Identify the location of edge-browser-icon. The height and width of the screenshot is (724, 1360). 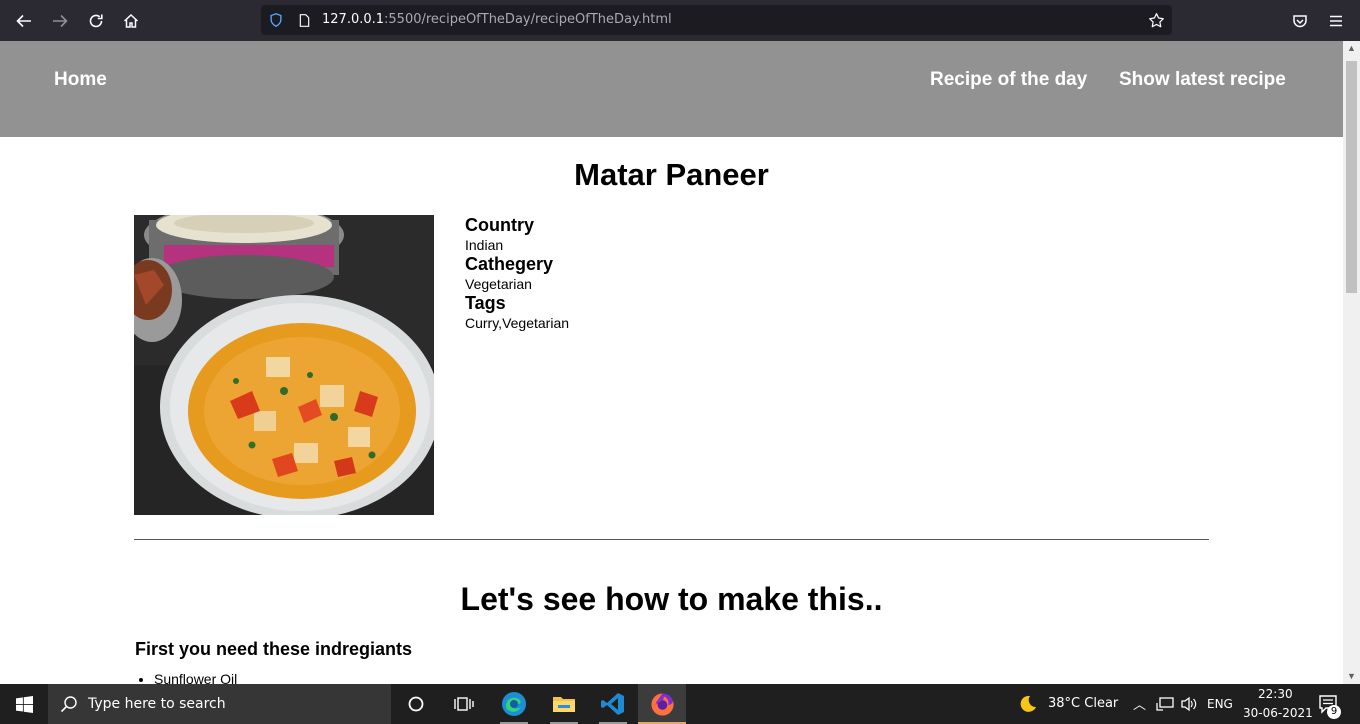
(514, 704).